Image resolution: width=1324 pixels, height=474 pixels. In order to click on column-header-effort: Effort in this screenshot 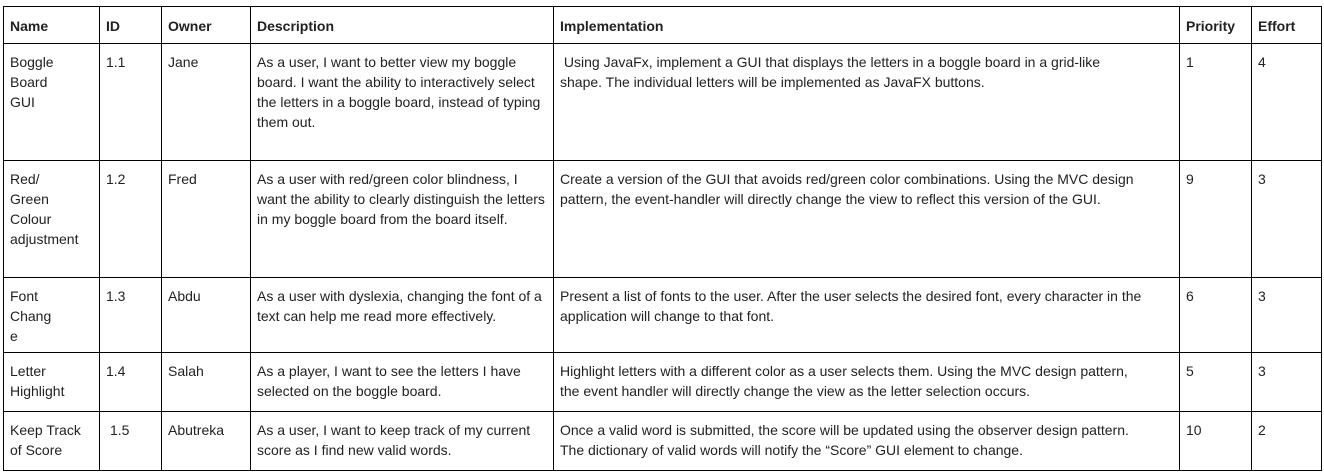, I will do `click(1286, 25)`.